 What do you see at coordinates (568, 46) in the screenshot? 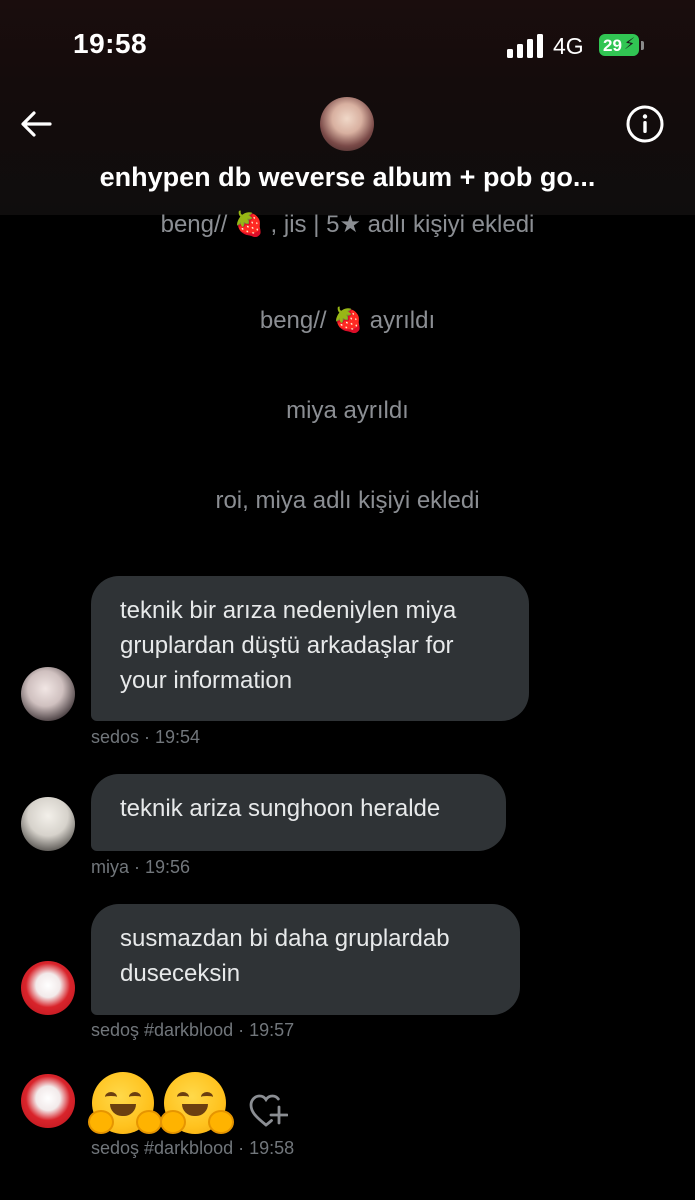
I see `network-type: 4G` at bounding box center [568, 46].